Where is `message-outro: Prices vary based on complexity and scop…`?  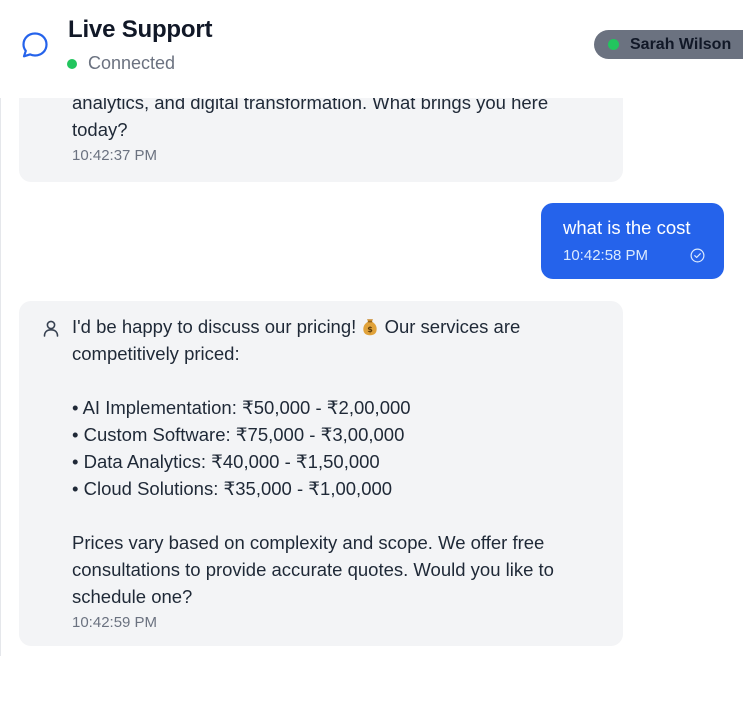
message-outro: Prices vary based on complexity and scop… is located at coordinates (313, 569).